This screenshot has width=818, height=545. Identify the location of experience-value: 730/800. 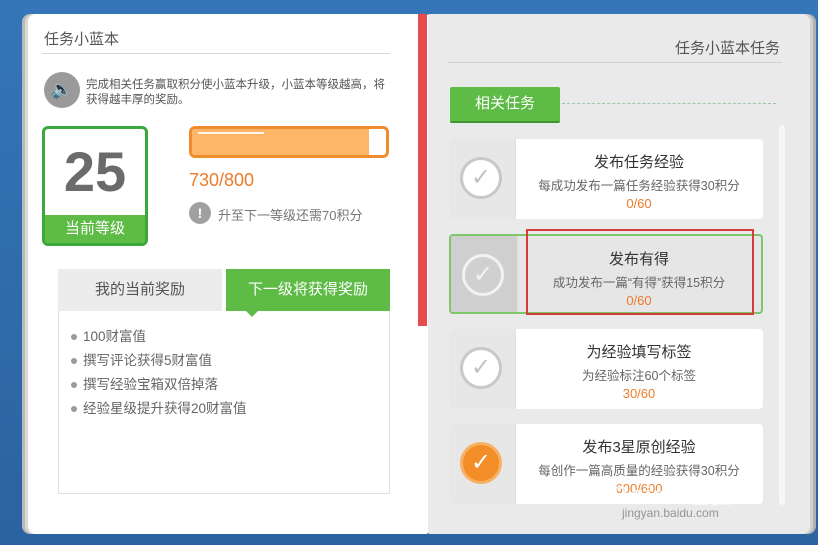
(222, 180).